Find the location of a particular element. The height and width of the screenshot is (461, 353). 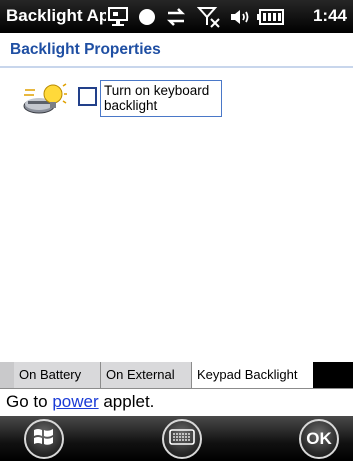

sync-arrows-icon is located at coordinates (176, 16).